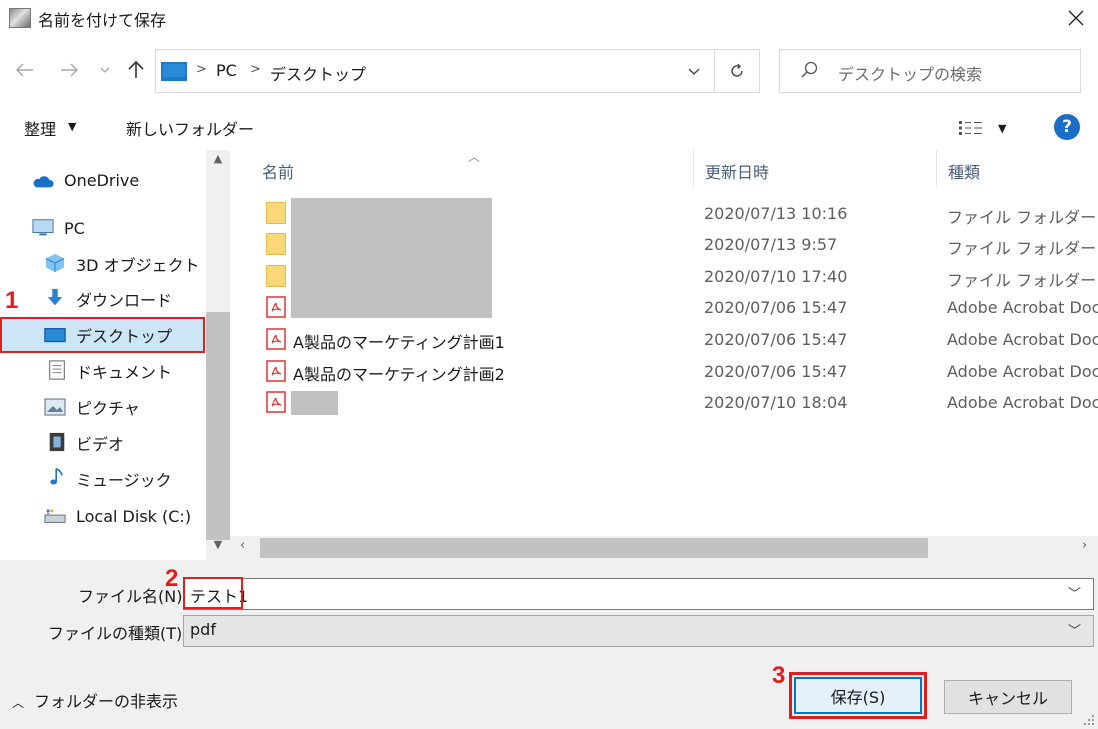 Image resolution: width=1098 pixels, height=729 pixels. What do you see at coordinates (124, 480) in the screenshot?
I see `nav-label: ミュージック` at bounding box center [124, 480].